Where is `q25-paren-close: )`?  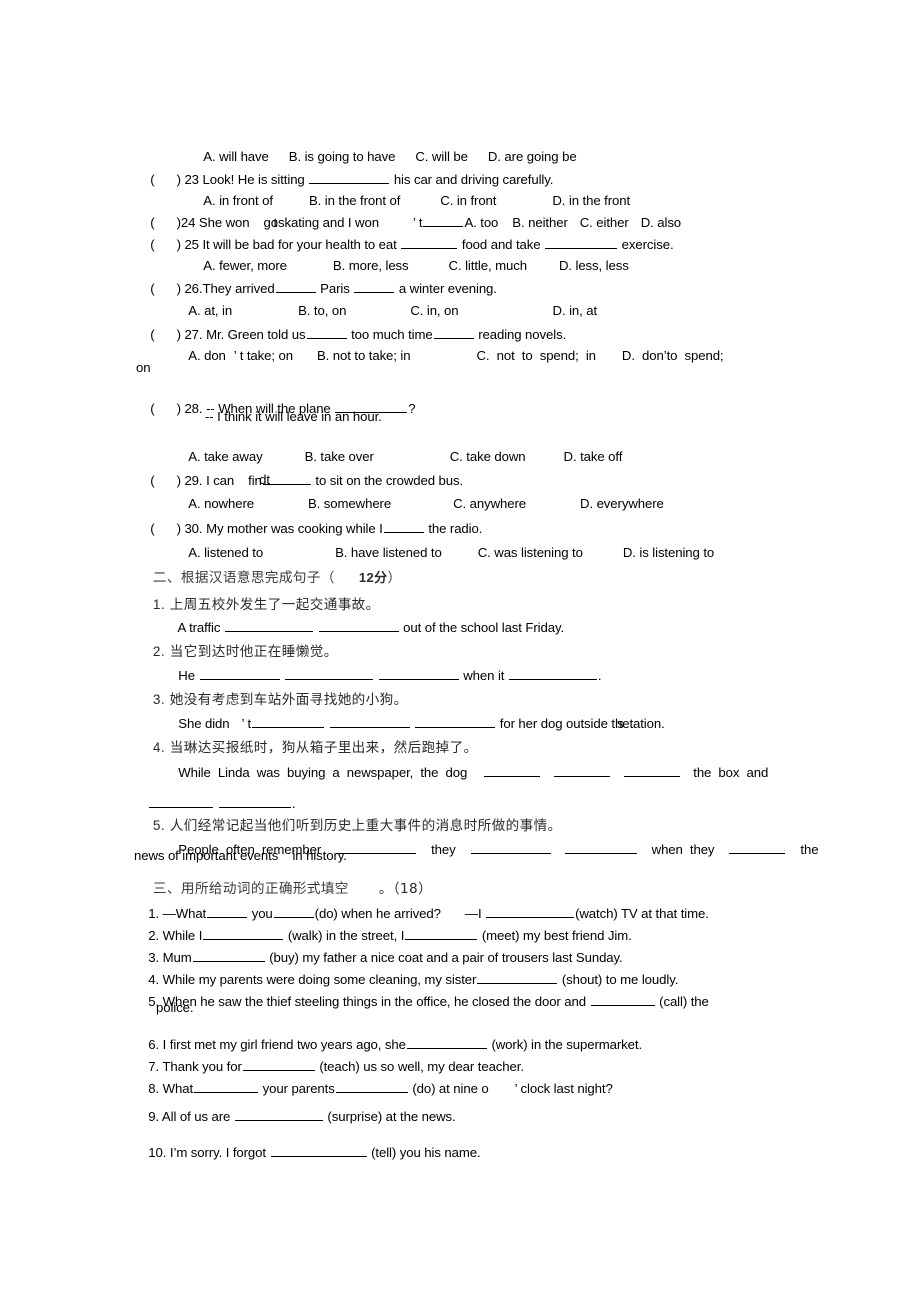 q25-paren-close: ) is located at coordinates (178, 245).